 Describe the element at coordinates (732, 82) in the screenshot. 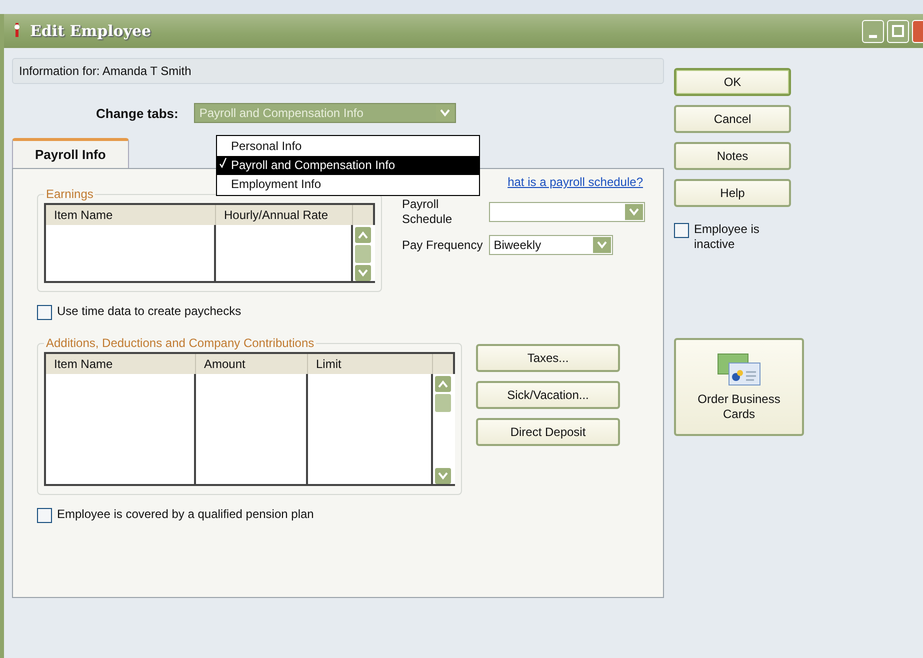

I see `dialog-button: OK` at that location.